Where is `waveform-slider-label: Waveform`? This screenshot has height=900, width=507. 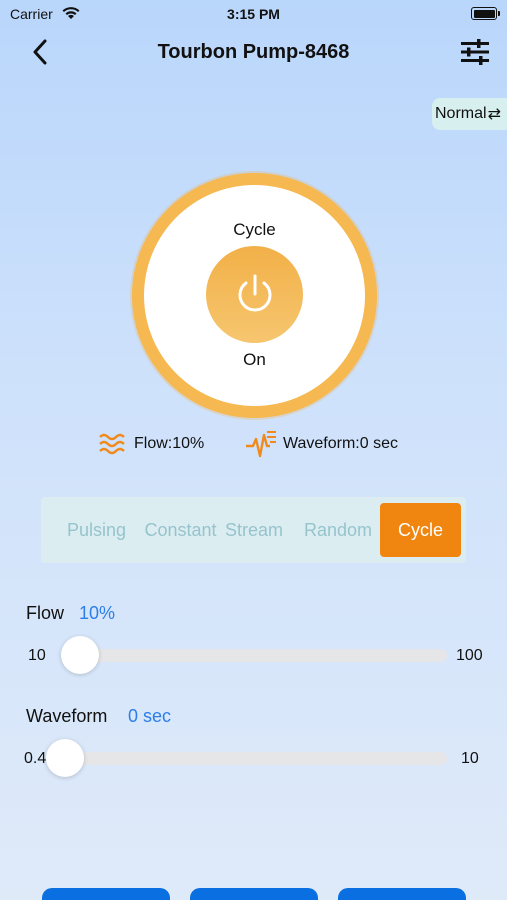
waveform-slider-label: Waveform is located at coordinates (67, 716).